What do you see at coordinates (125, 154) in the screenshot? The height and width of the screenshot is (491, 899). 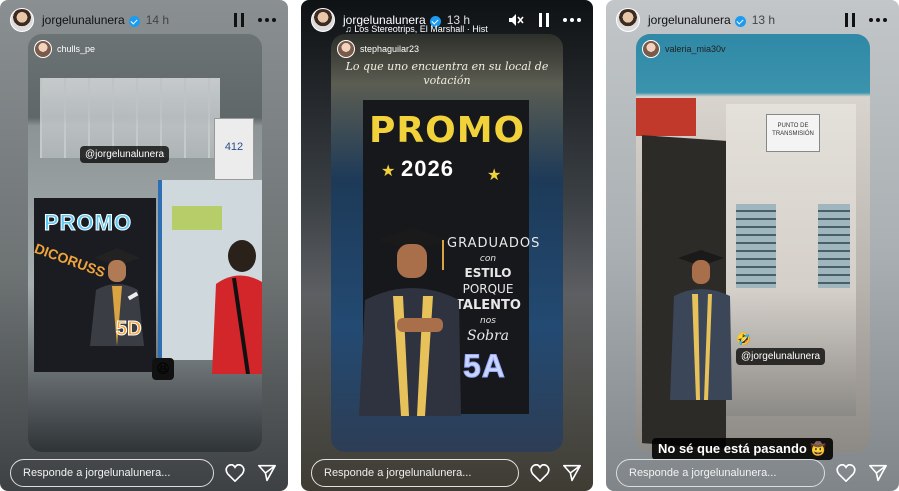 I see `story-1-mention-tag: @jorgelunalunera` at bounding box center [125, 154].